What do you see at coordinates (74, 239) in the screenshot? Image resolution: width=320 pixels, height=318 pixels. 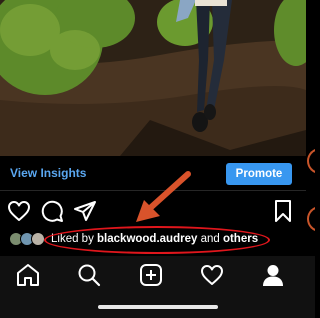 I see `liked-by-prefix: Liked by` at bounding box center [74, 239].